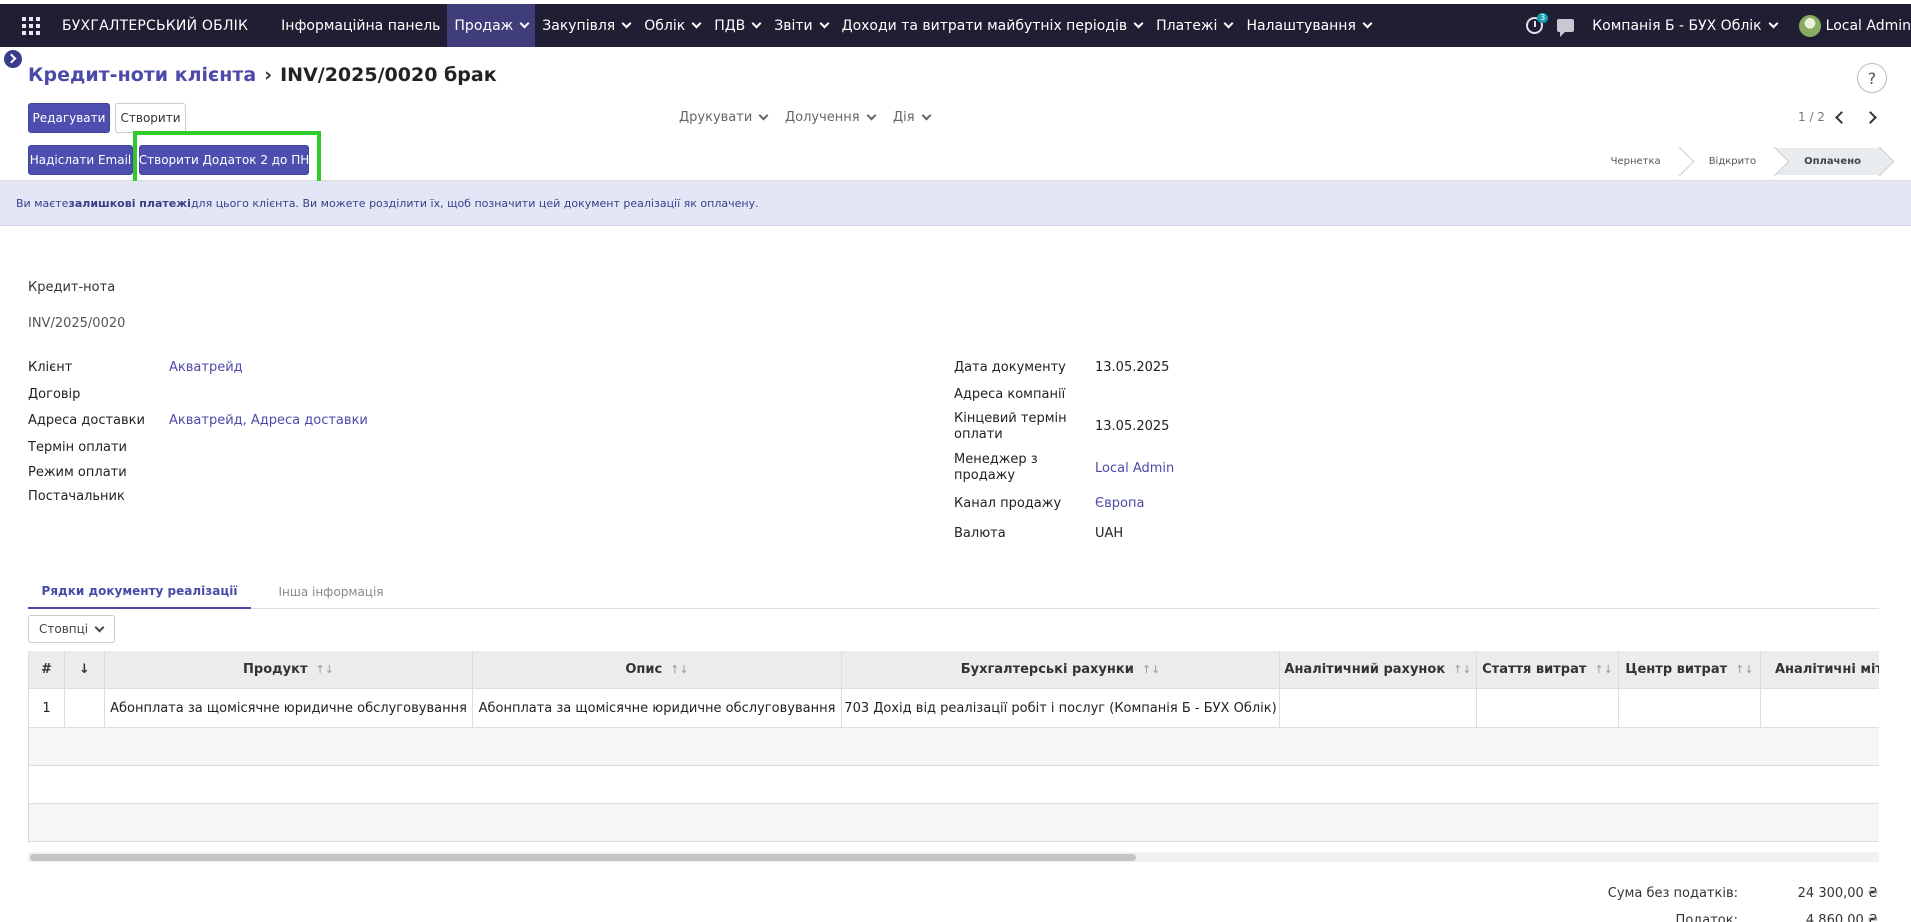 The width and height of the screenshot is (1911, 922). Describe the element at coordinates (1809, 25) in the screenshot. I see `avatar` at that location.